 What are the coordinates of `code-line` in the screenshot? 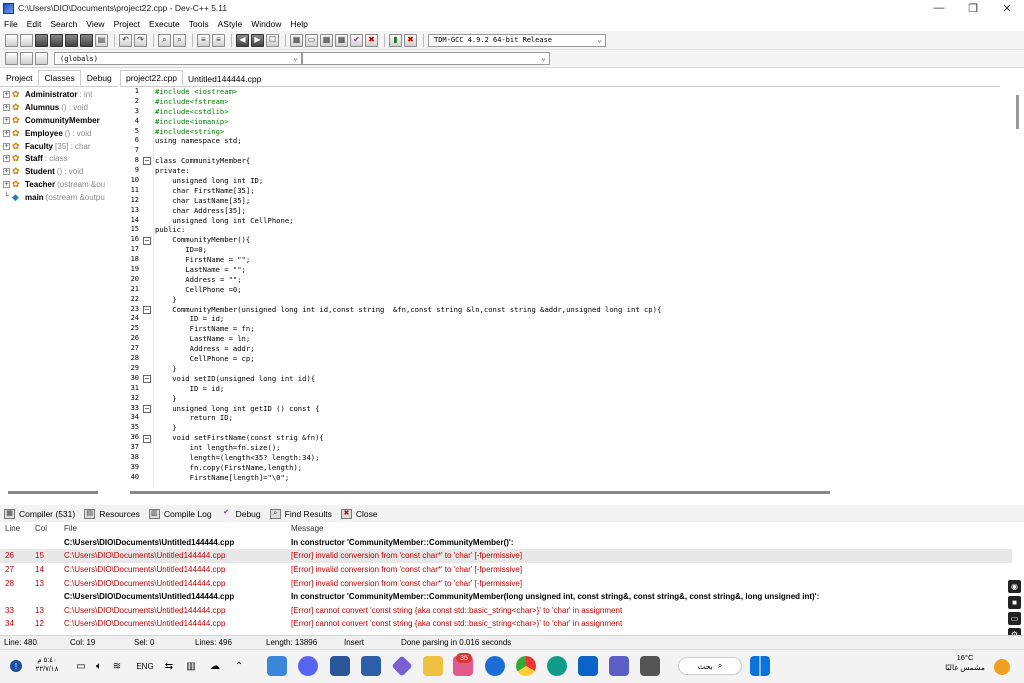 It's located at (583, 151).